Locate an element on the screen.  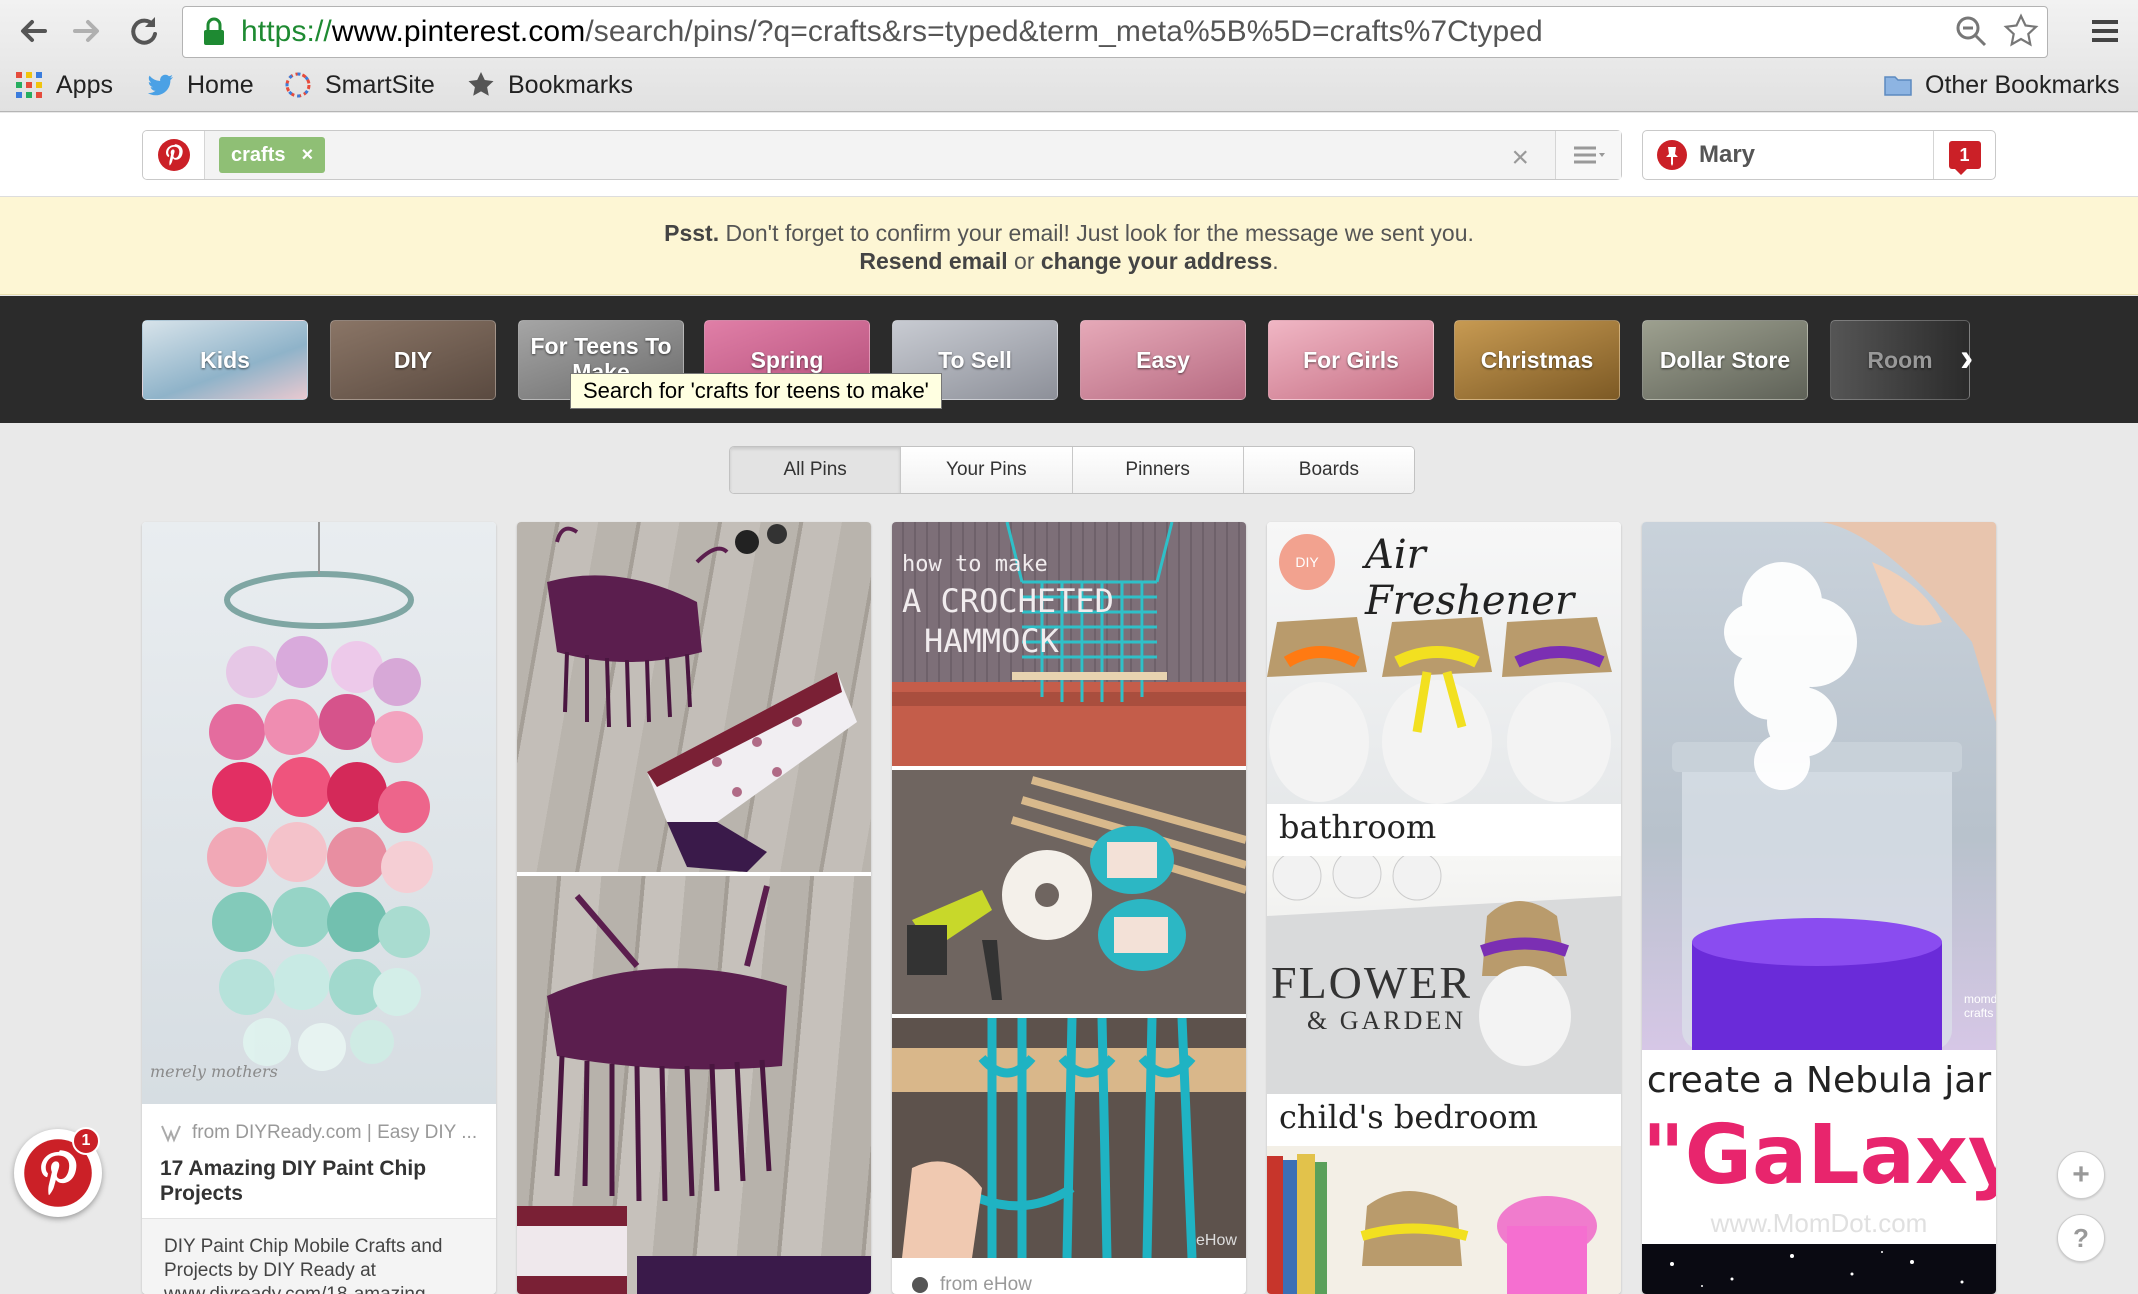
pushpin-icon is located at coordinates (1672, 155).